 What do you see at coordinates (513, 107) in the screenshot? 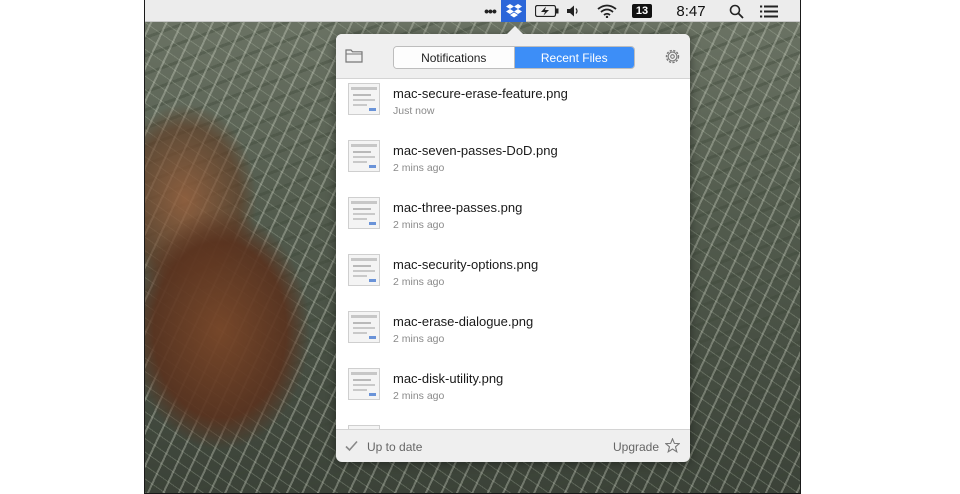
I see `file-item: mac-secure-erase-feature.png Just now` at bounding box center [513, 107].